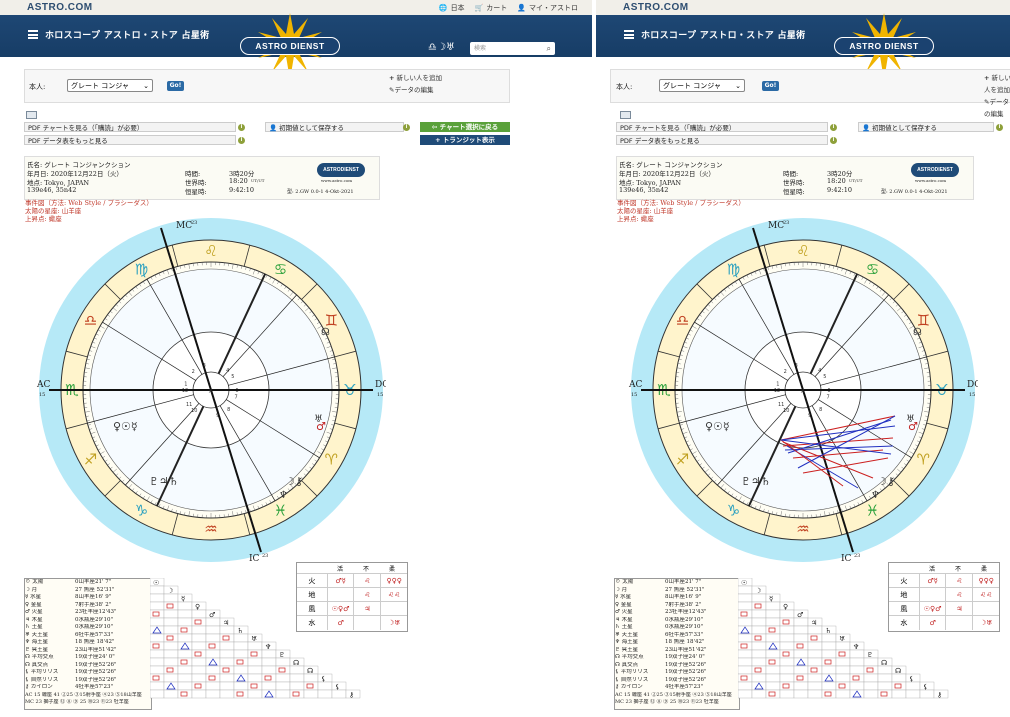 This screenshot has height=717, width=1010. What do you see at coordinates (958, 623) in the screenshot?
I see `element-cell` at bounding box center [958, 623].